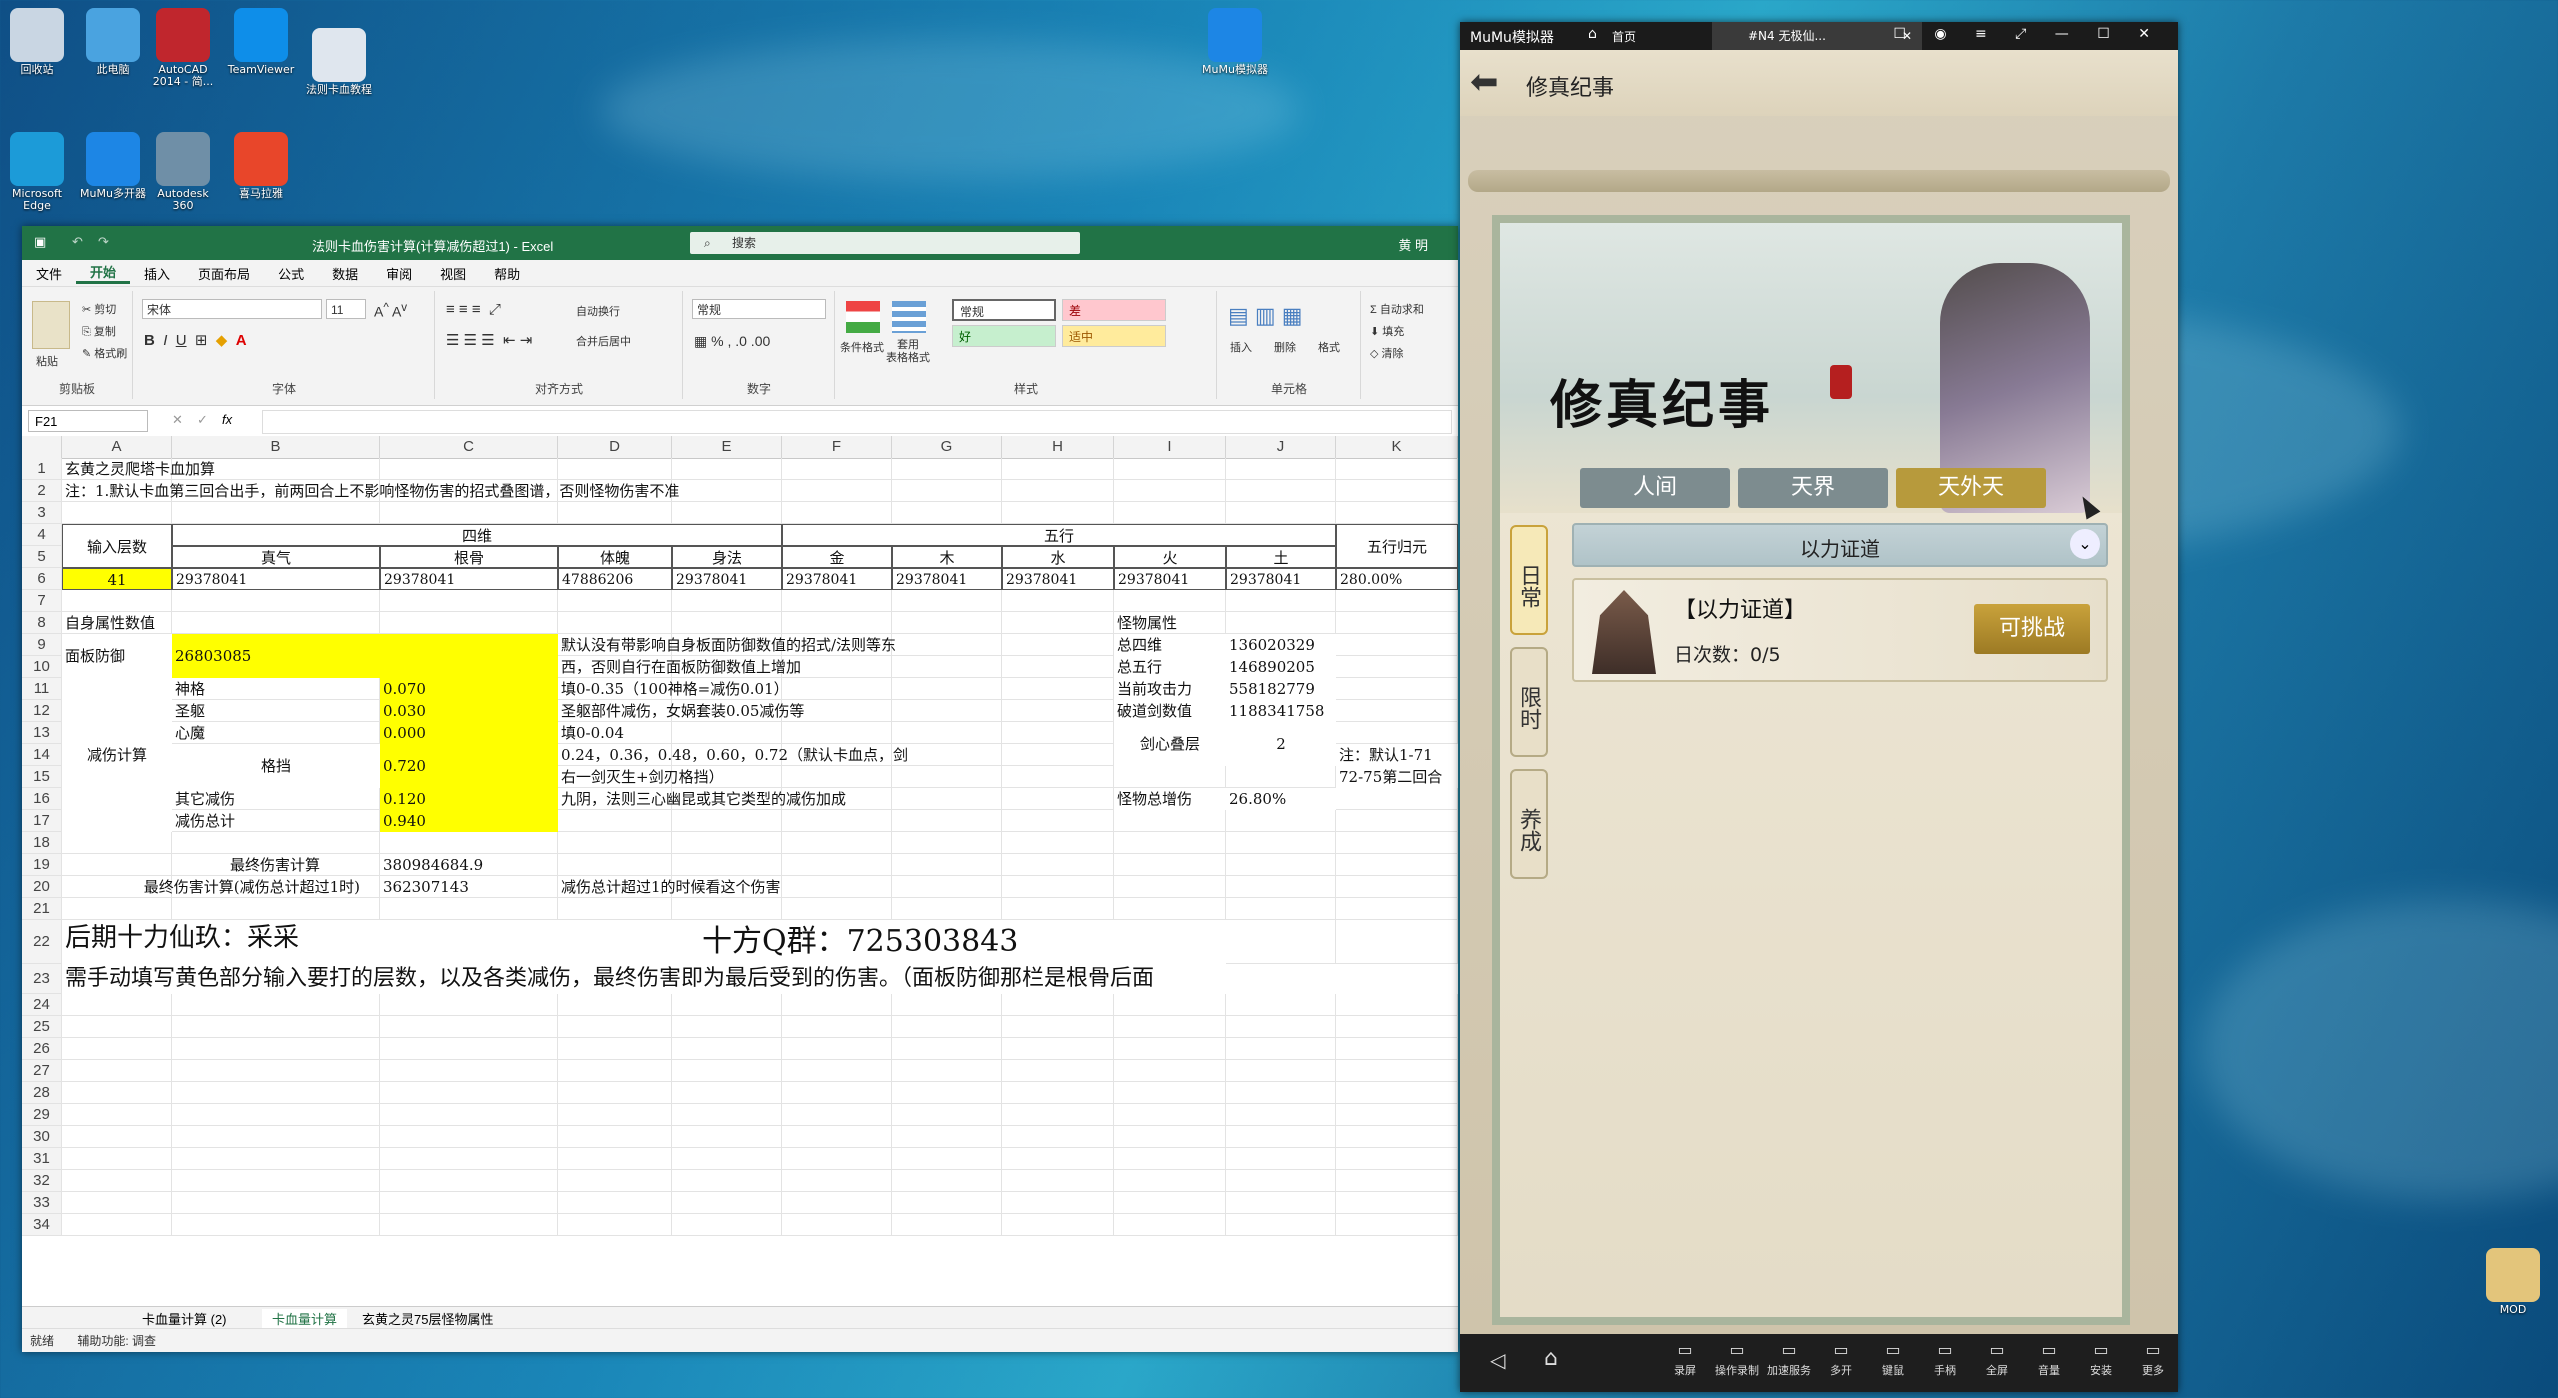 The image size is (2558, 1398). What do you see at coordinates (947, 447) in the screenshot?
I see `column-header: G` at bounding box center [947, 447].